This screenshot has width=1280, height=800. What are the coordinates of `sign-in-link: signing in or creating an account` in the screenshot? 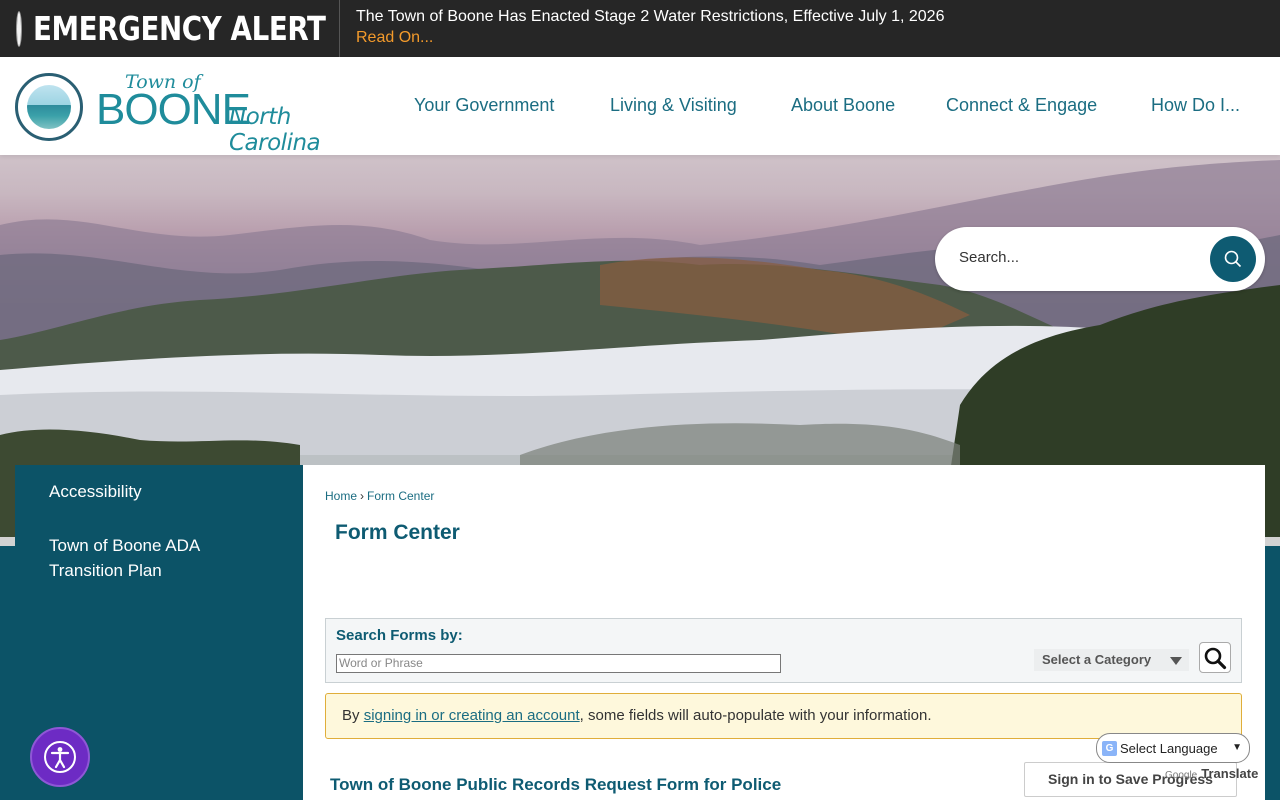 It's located at (472, 715).